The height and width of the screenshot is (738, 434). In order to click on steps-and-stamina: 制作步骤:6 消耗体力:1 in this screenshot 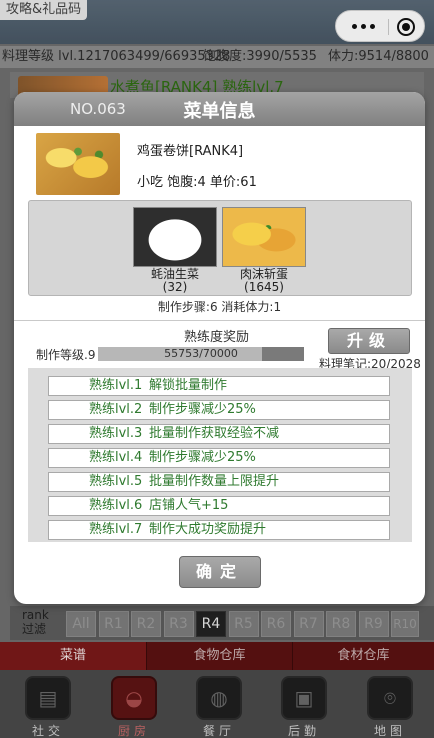, I will do `click(219, 307)`.